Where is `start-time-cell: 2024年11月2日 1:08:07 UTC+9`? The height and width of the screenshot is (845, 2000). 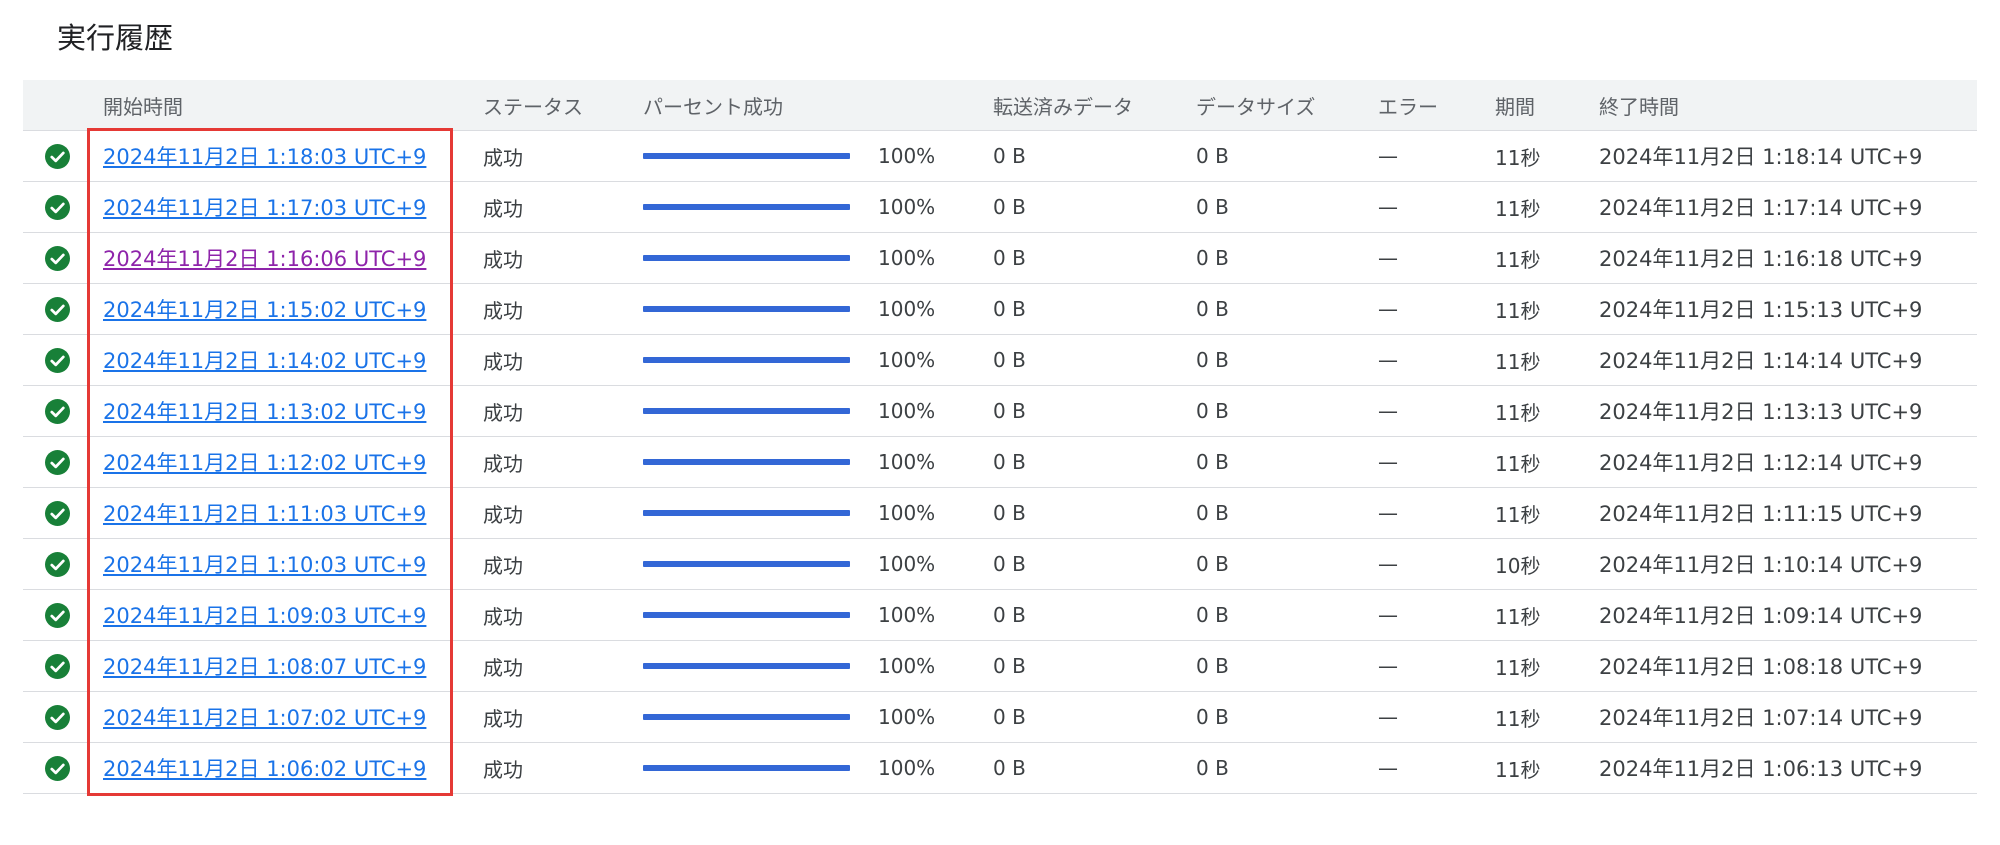
start-time-cell: 2024年11月2日 1:08:07 UTC+9 is located at coordinates (293, 666).